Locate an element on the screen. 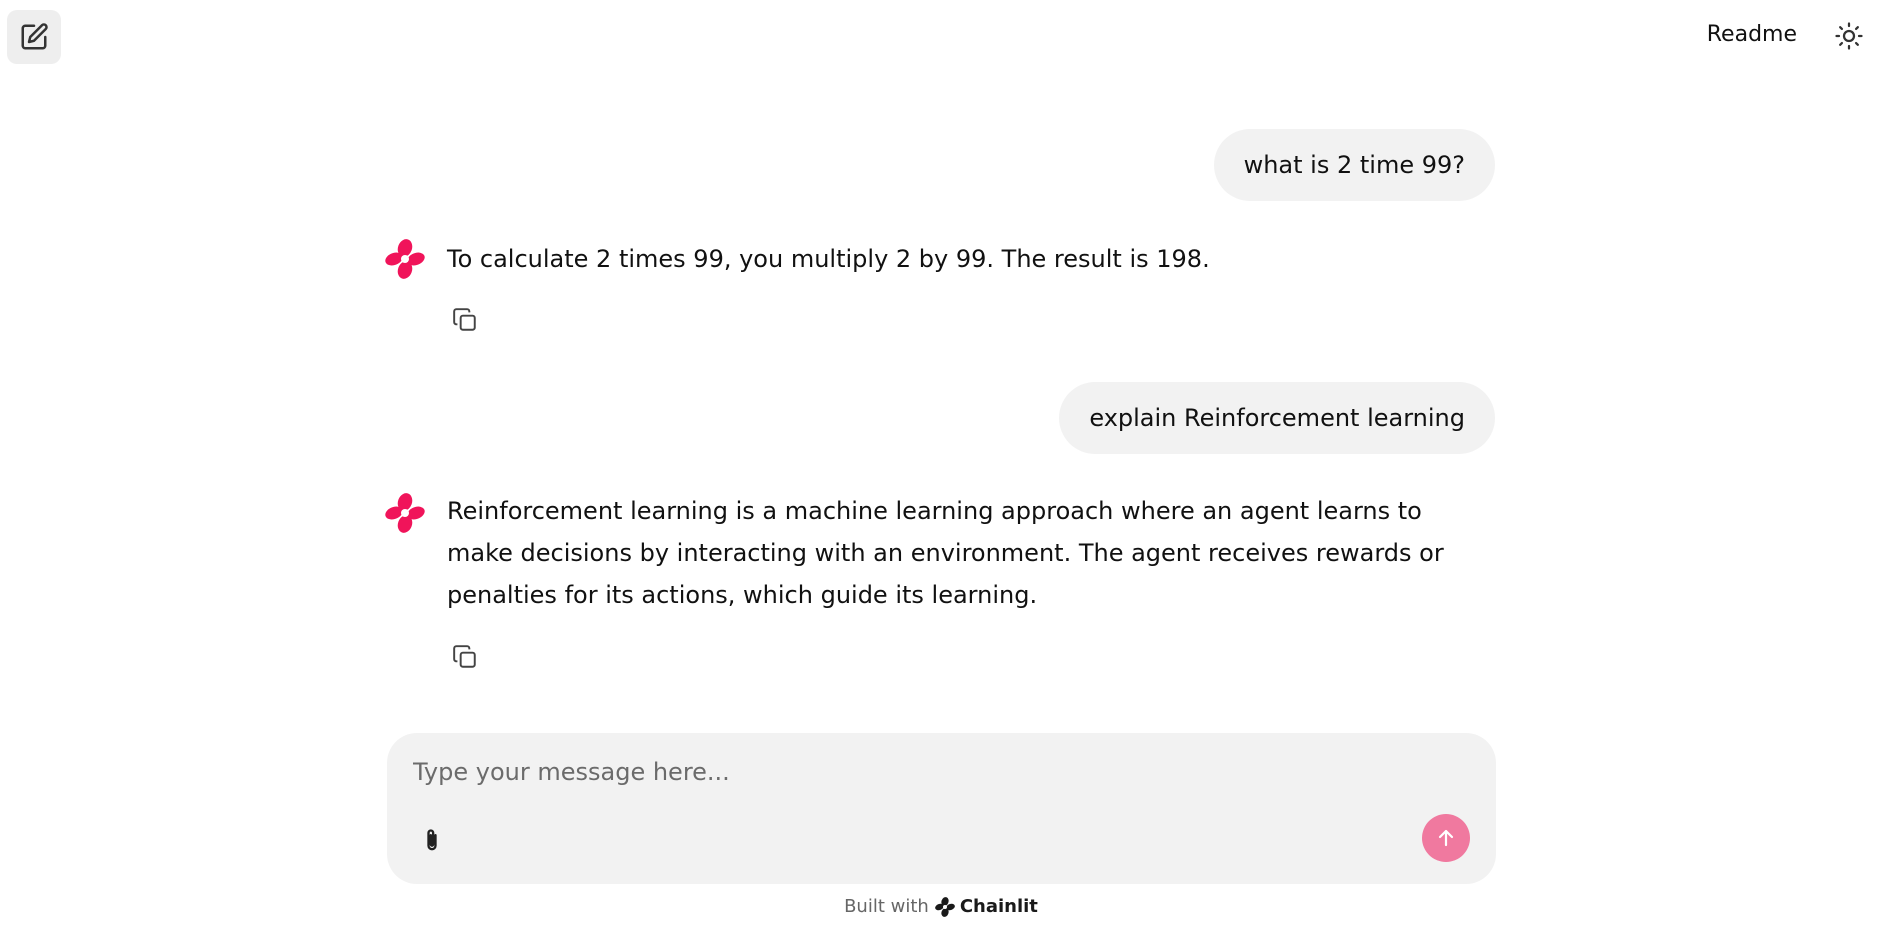 Image resolution: width=1882 pixels, height=937 pixels. arrow-up-icon is located at coordinates (1446, 838).